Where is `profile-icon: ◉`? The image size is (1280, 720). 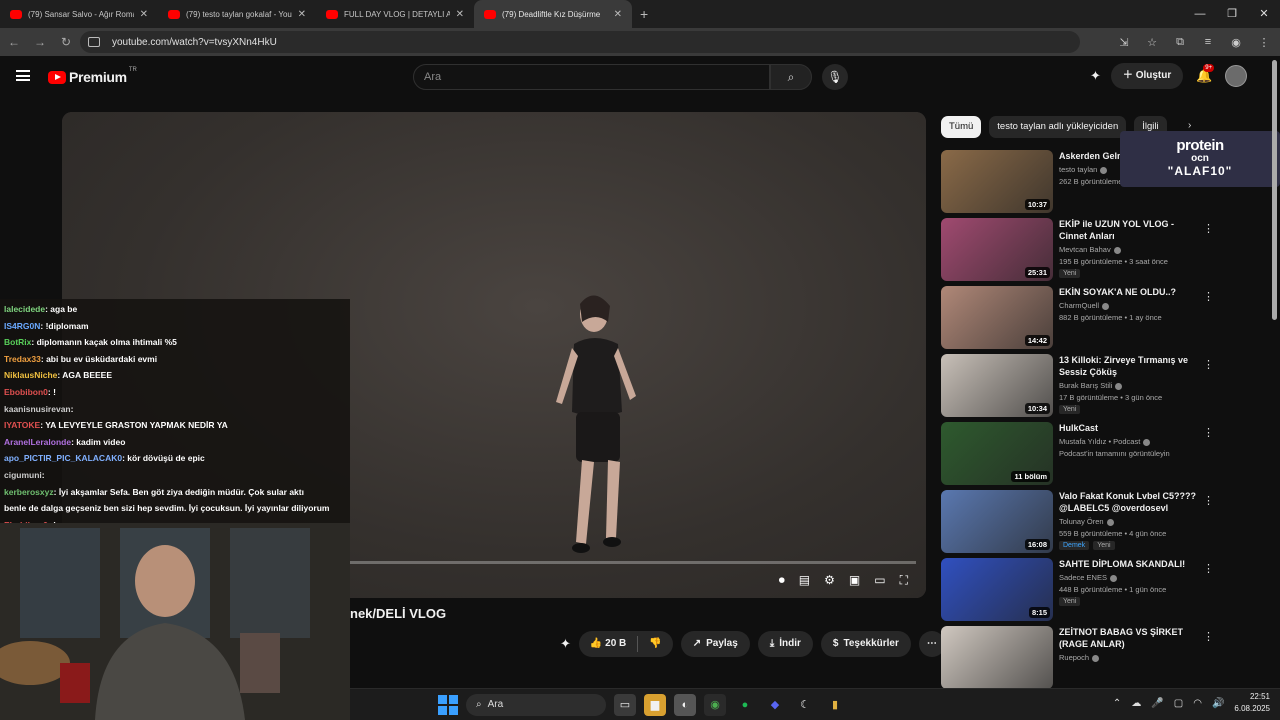
profile-icon: ◉ is located at coordinates (1236, 42).